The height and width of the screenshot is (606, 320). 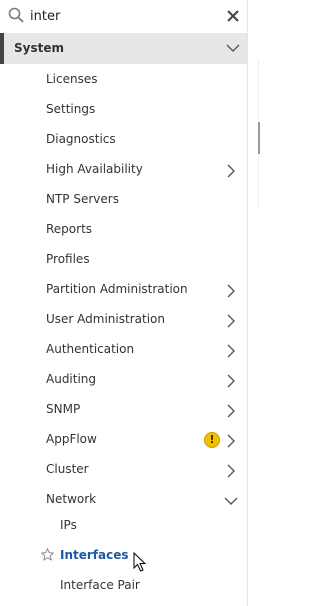 What do you see at coordinates (123, 80) in the screenshot?
I see `nav-item-licenses: Licenses` at bounding box center [123, 80].